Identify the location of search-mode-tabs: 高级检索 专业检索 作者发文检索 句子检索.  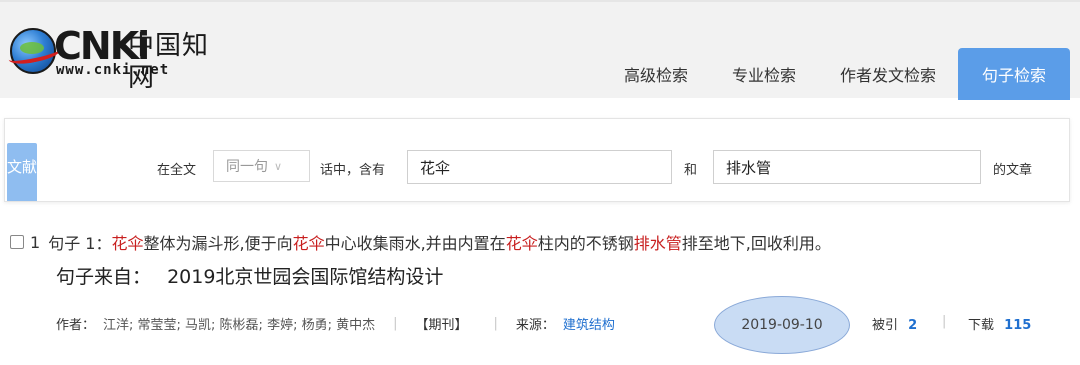
(836, 74).